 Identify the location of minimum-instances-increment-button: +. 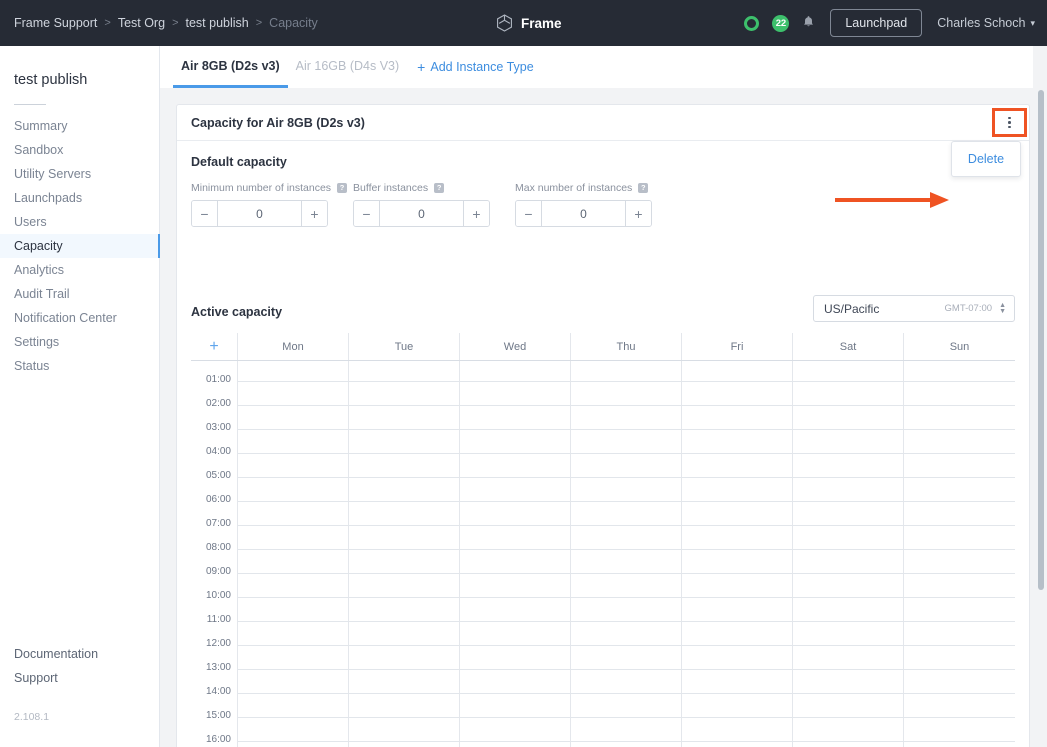
(314, 213).